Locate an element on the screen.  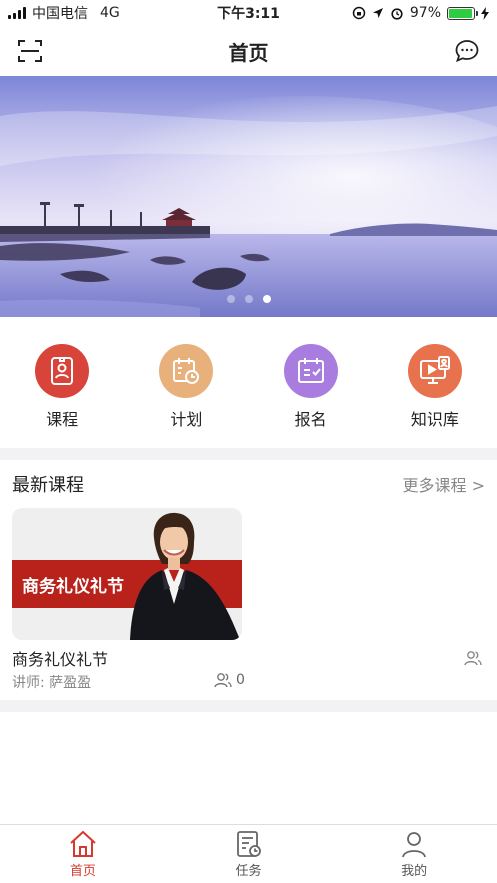
menu-label: 课程 is located at coordinates (62, 419).